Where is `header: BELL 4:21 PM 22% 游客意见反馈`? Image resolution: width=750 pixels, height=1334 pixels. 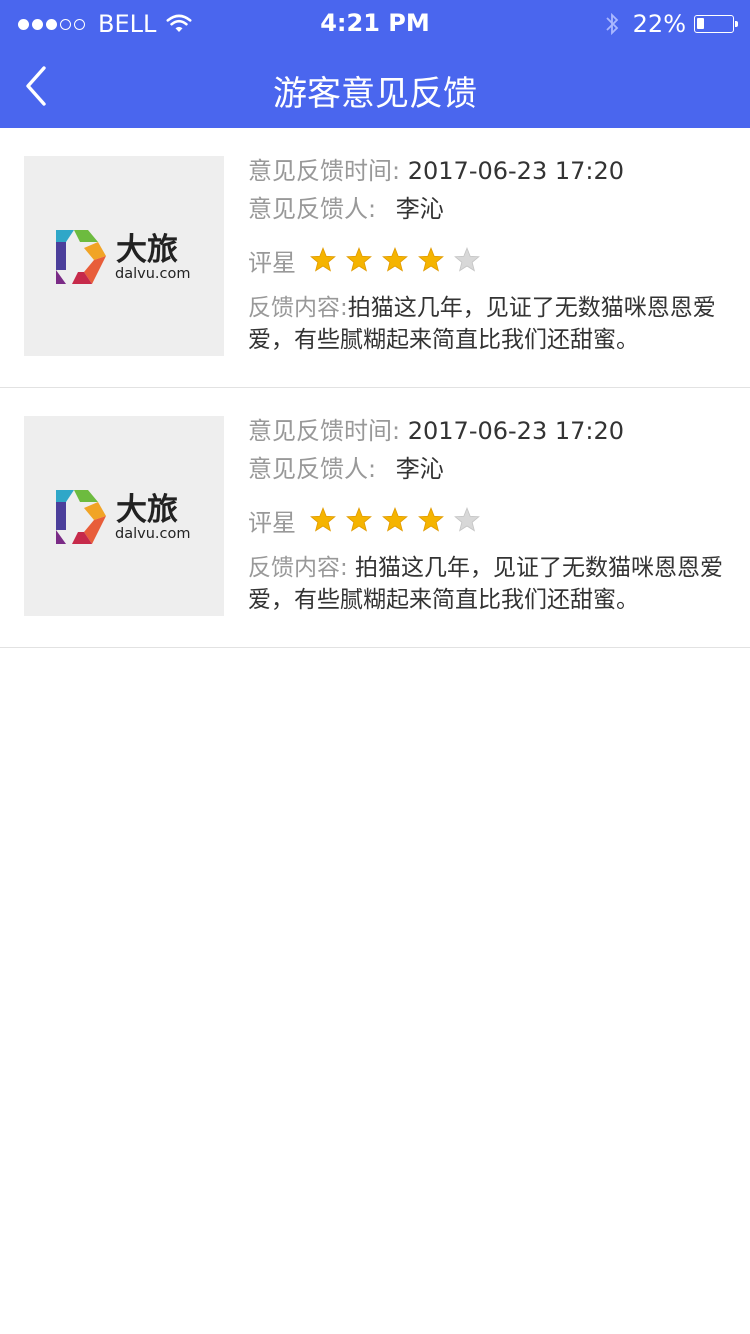
header: BELL 4:21 PM 22% 游客意见反馈 is located at coordinates (375, 64).